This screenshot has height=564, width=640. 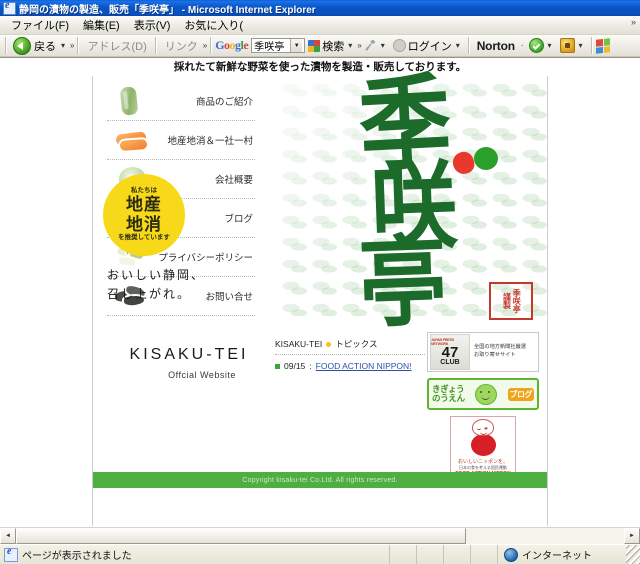 What do you see at coordinates (632, 536) in the screenshot?
I see `scroll-right-button: ►` at bounding box center [632, 536].